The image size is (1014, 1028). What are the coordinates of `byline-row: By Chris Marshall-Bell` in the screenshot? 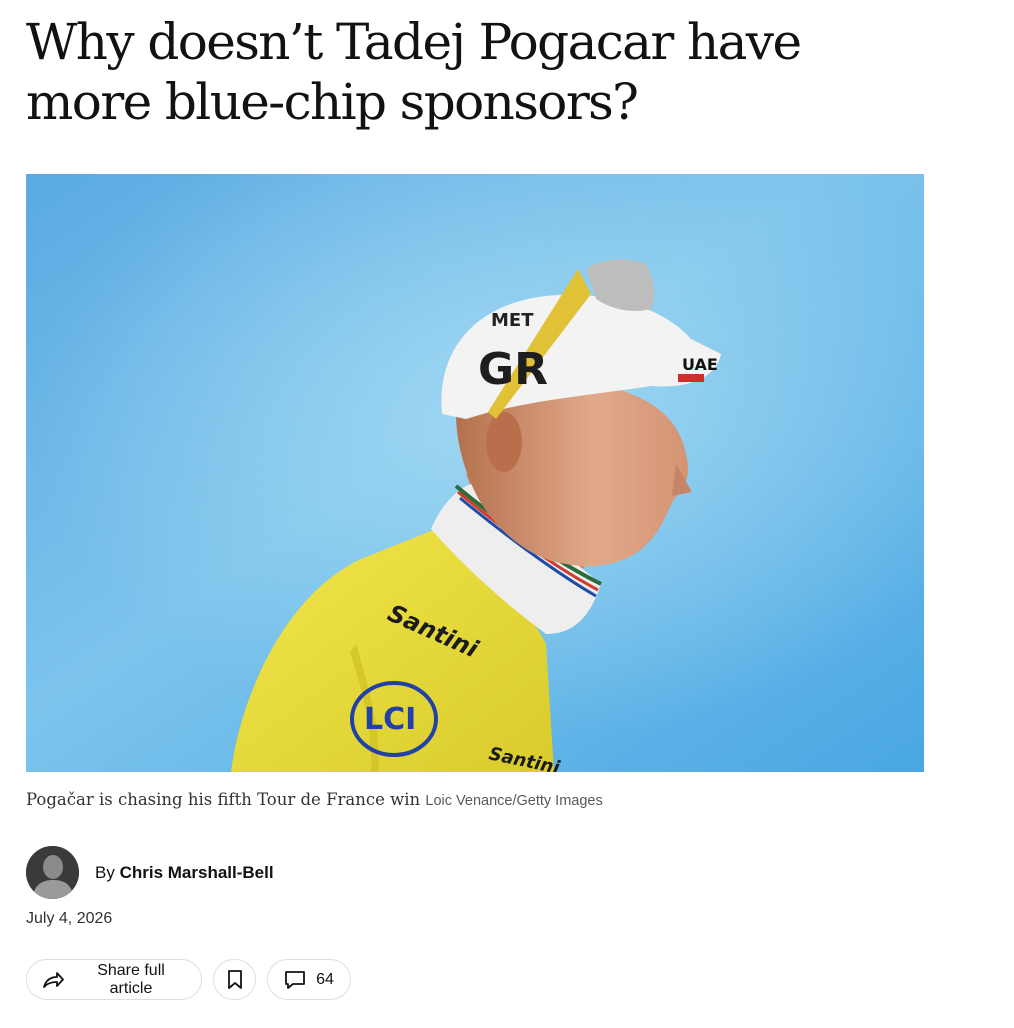 It's located at (150, 872).